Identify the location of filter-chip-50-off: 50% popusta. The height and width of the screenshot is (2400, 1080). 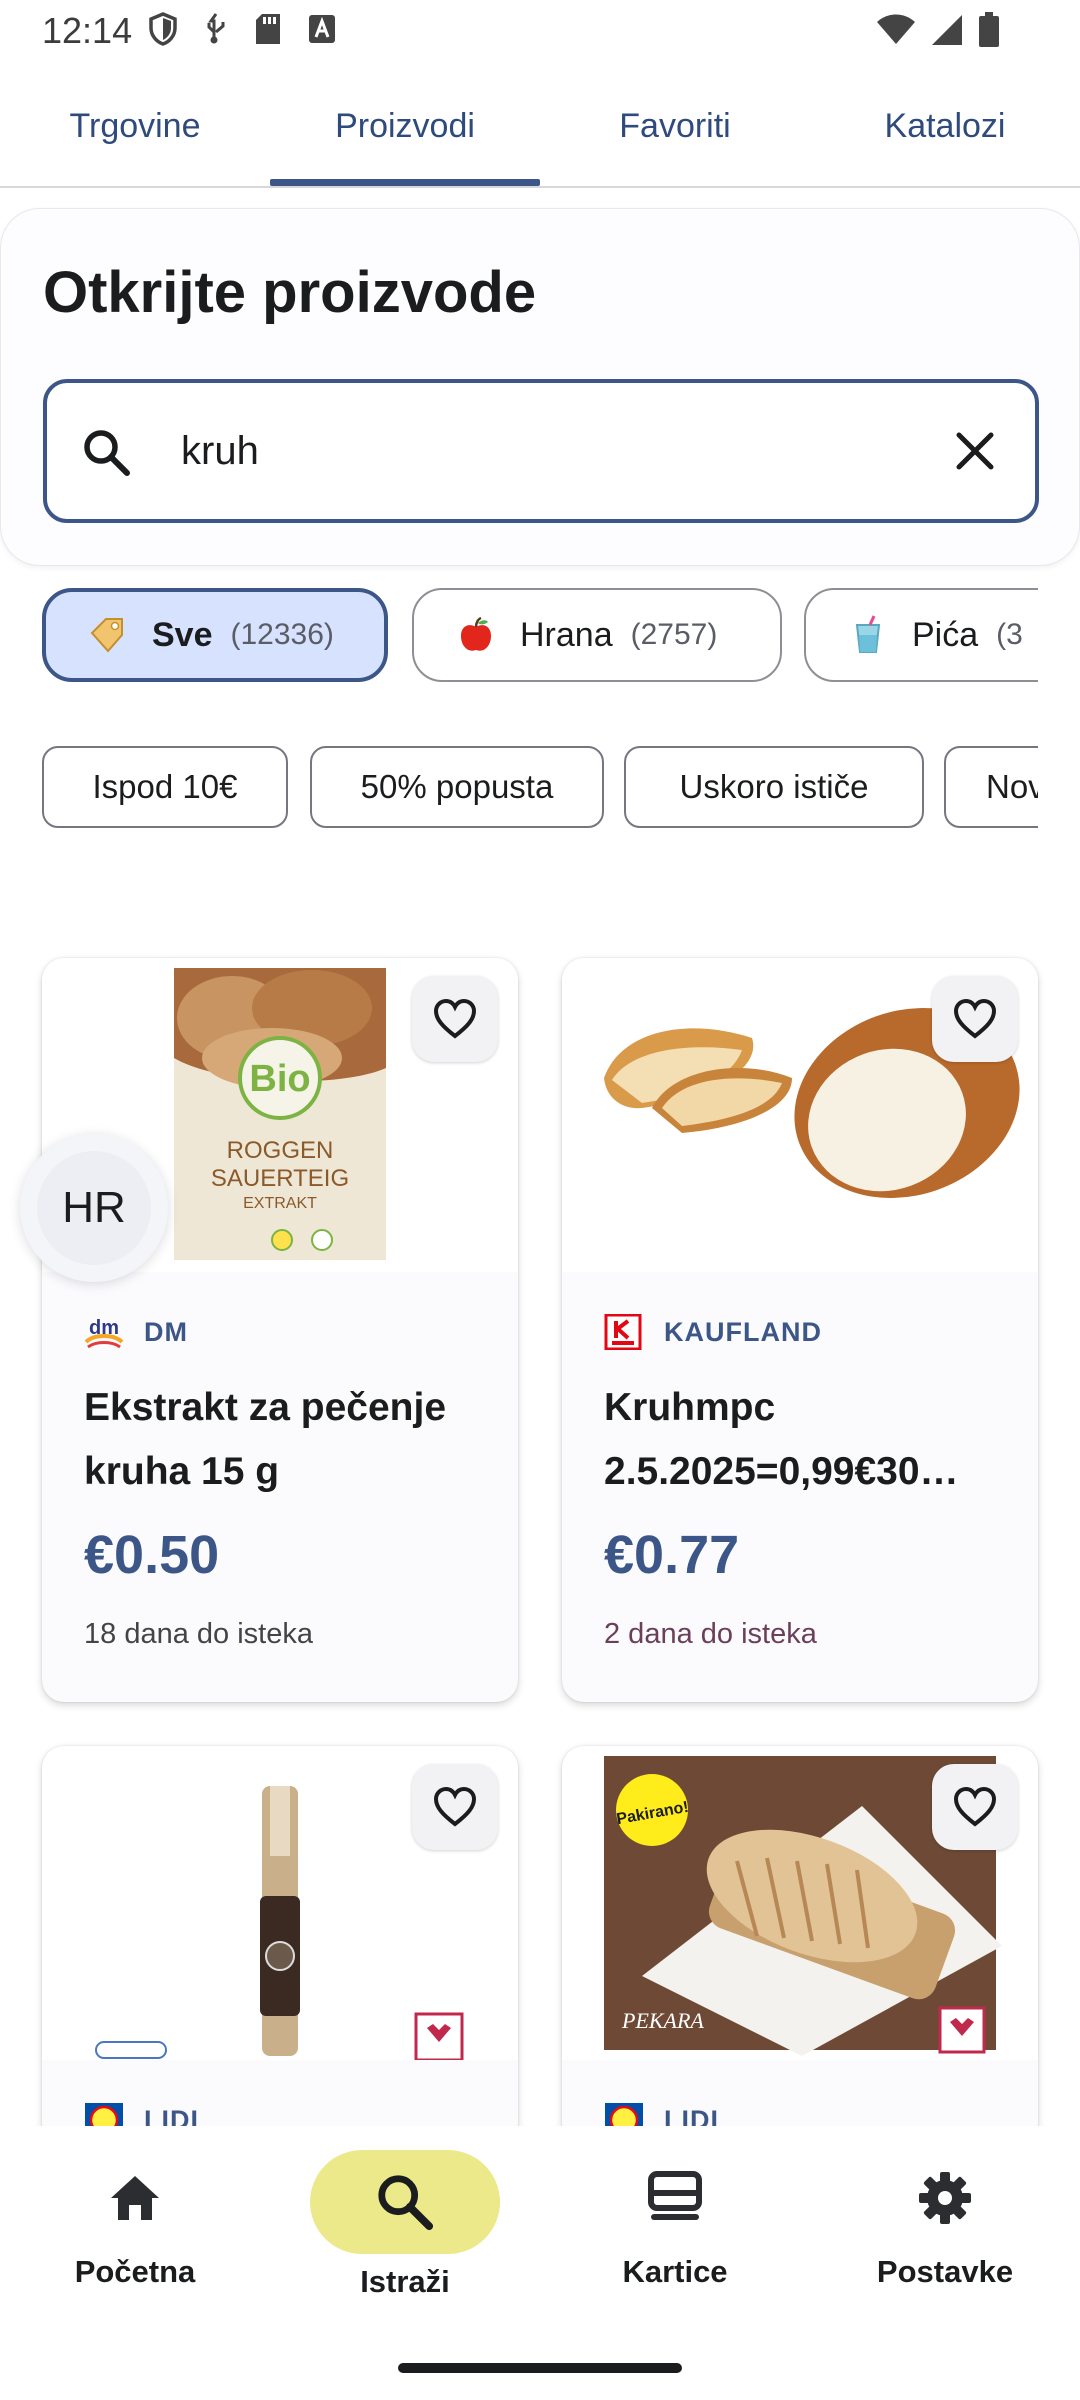
(457, 787).